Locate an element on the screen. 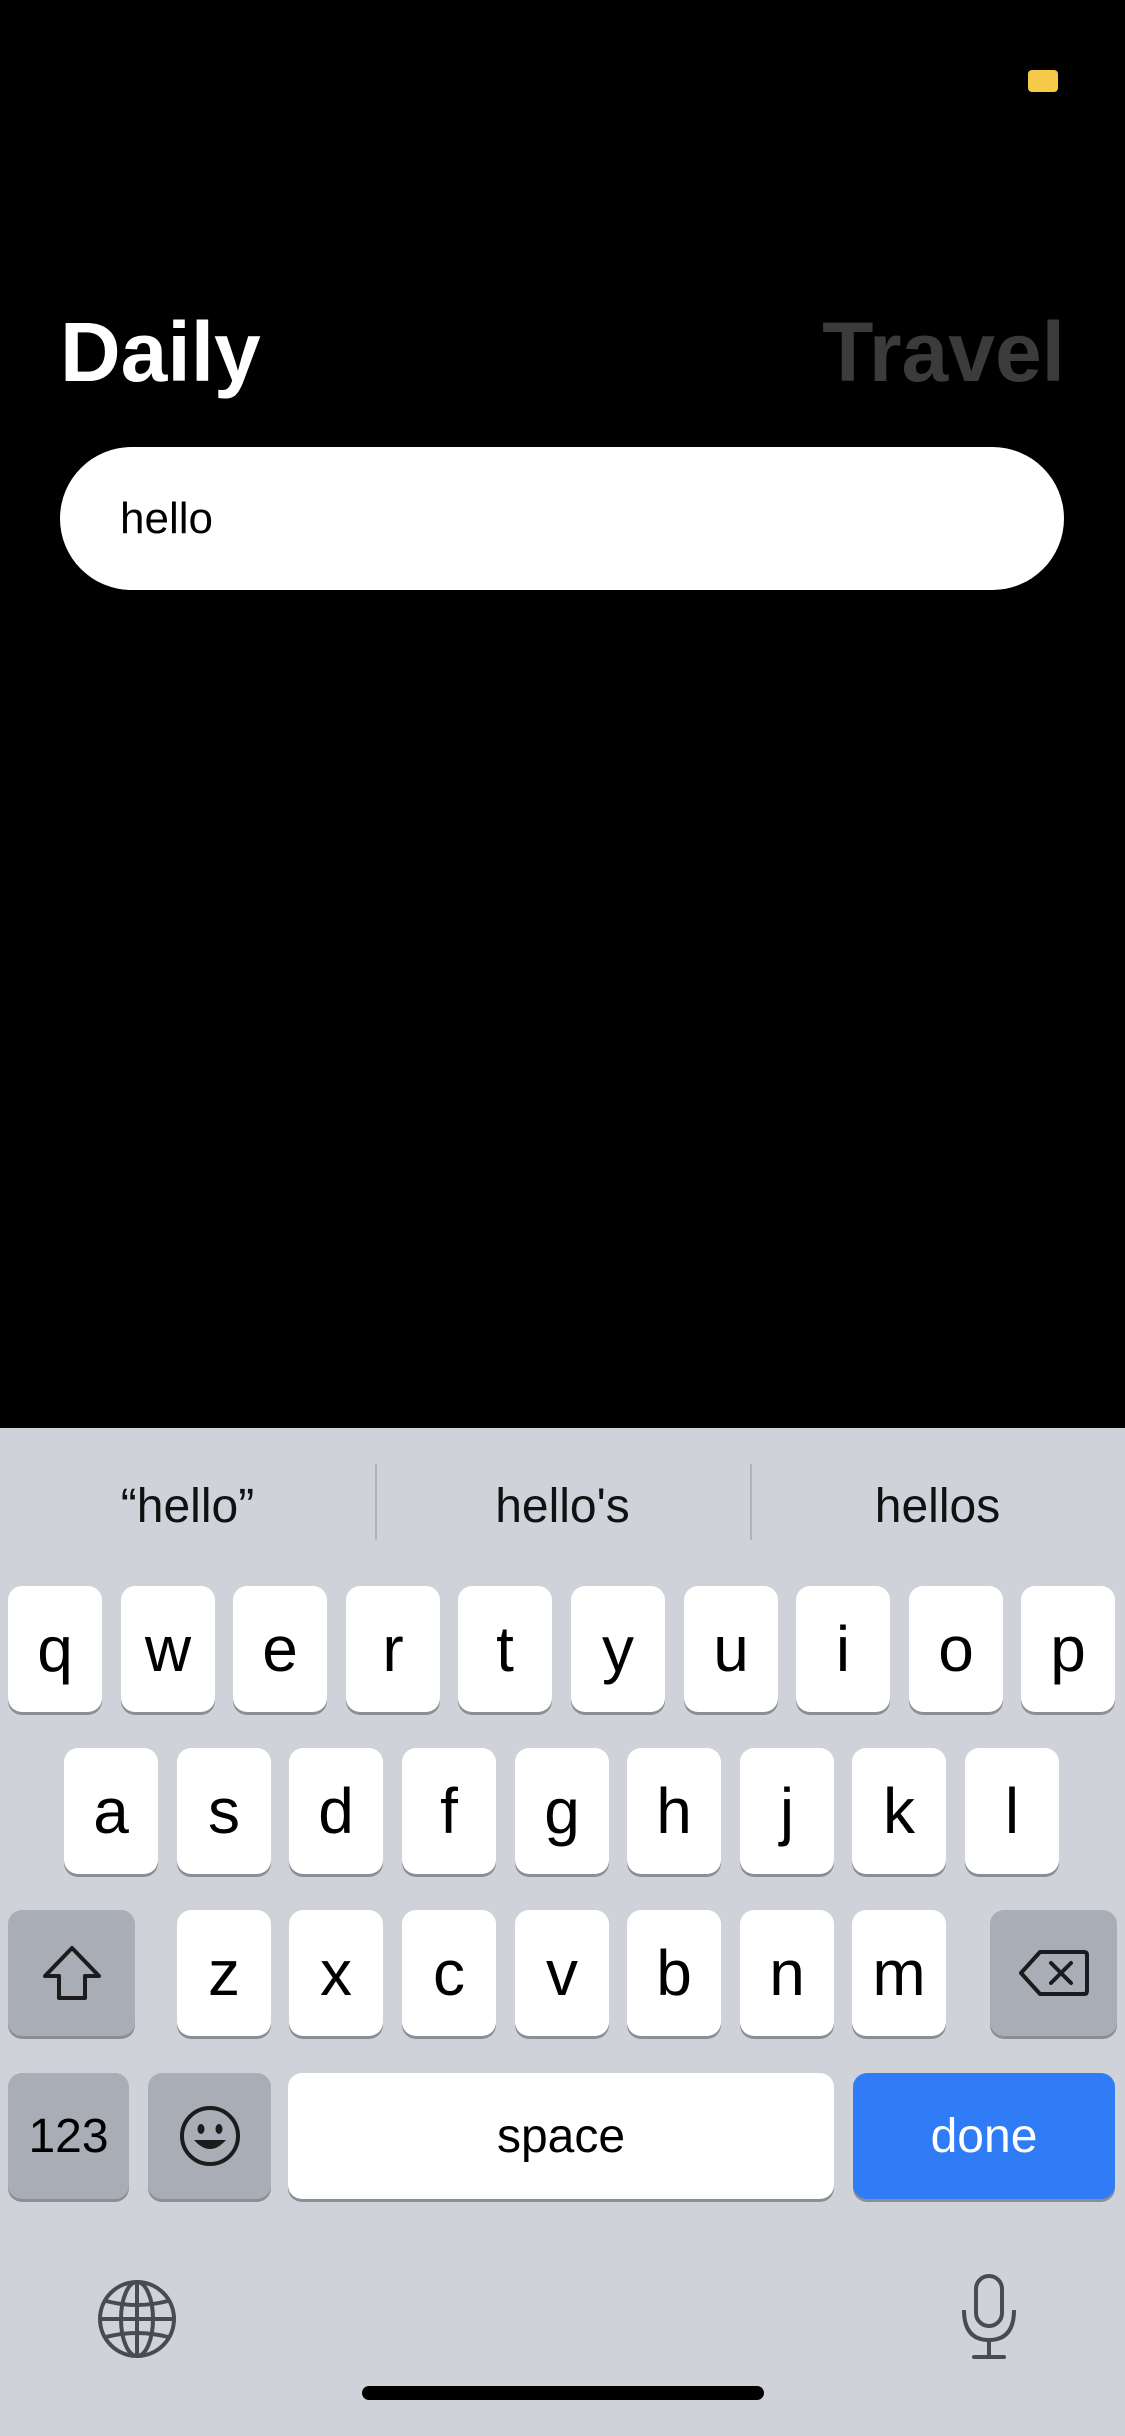 This screenshot has height=2436, width=1125. key-m: m is located at coordinates (899, 1973).